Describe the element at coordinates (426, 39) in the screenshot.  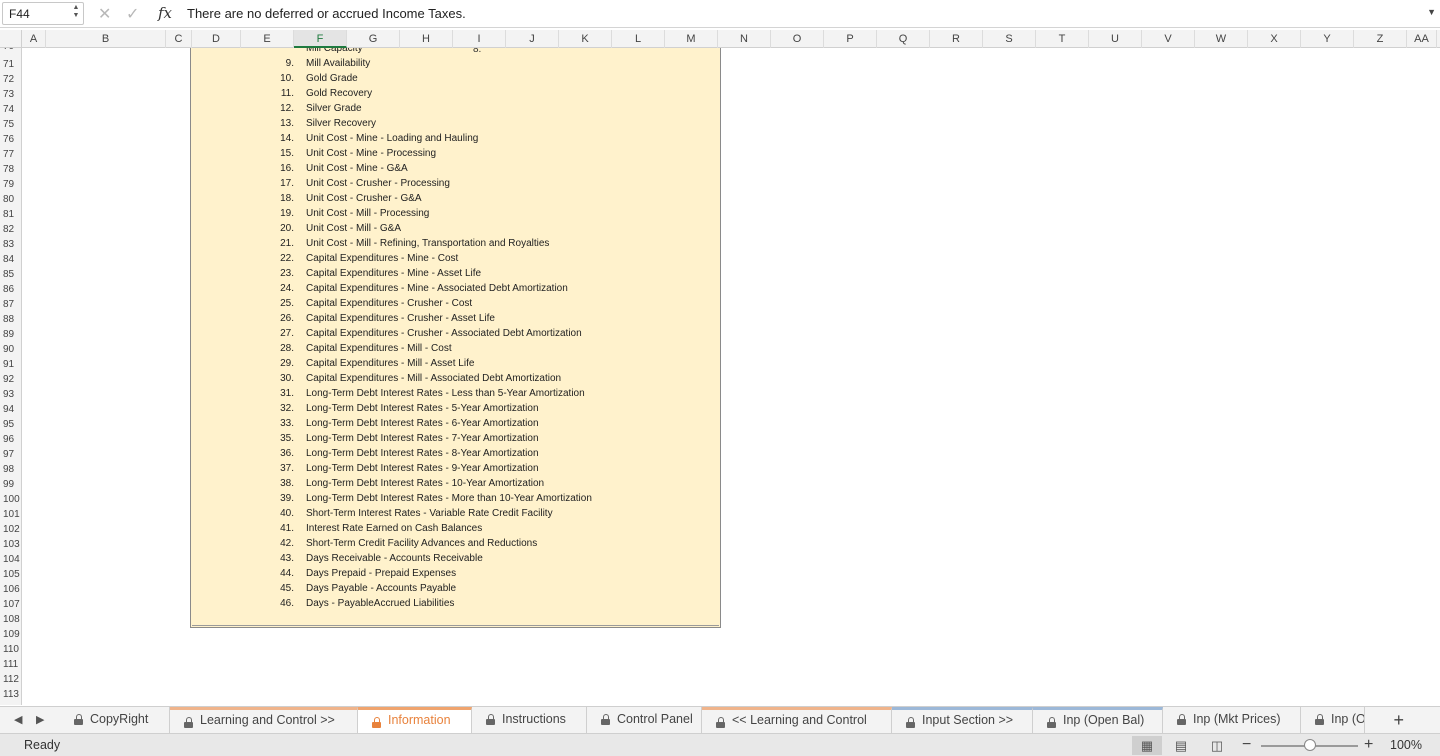
I see `column-header-h: H` at that location.